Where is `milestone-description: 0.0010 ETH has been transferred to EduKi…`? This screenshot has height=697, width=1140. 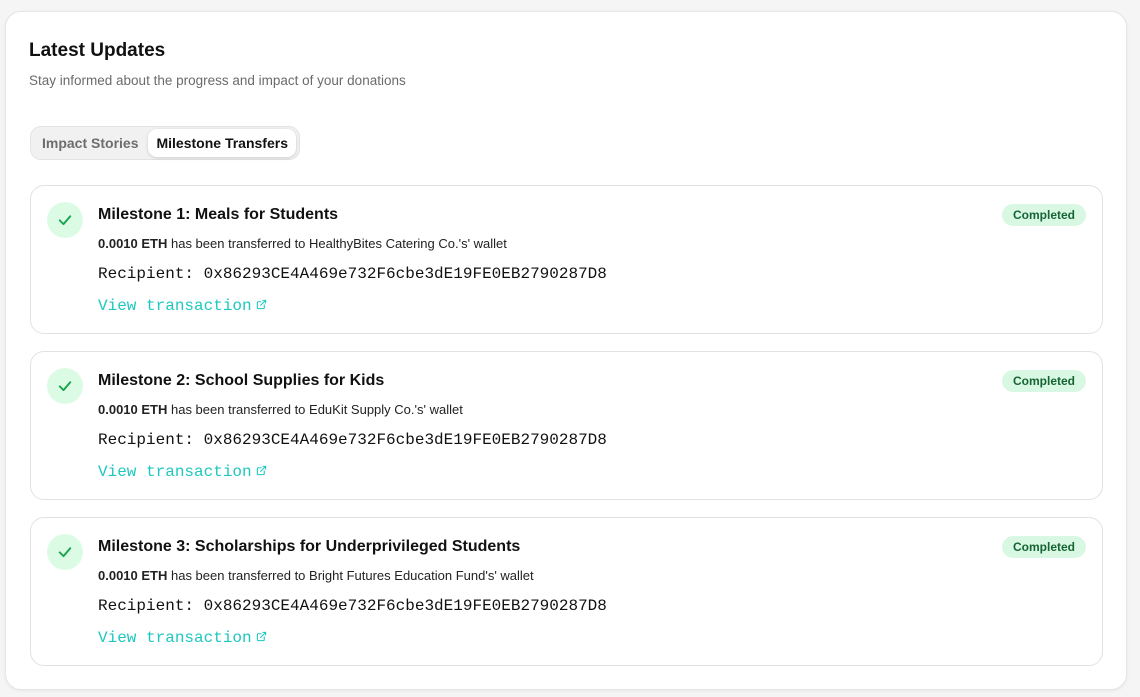 milestone-description: 0.0010 ETH has been transferred to EduKi… is located at coordinates (280, 410).